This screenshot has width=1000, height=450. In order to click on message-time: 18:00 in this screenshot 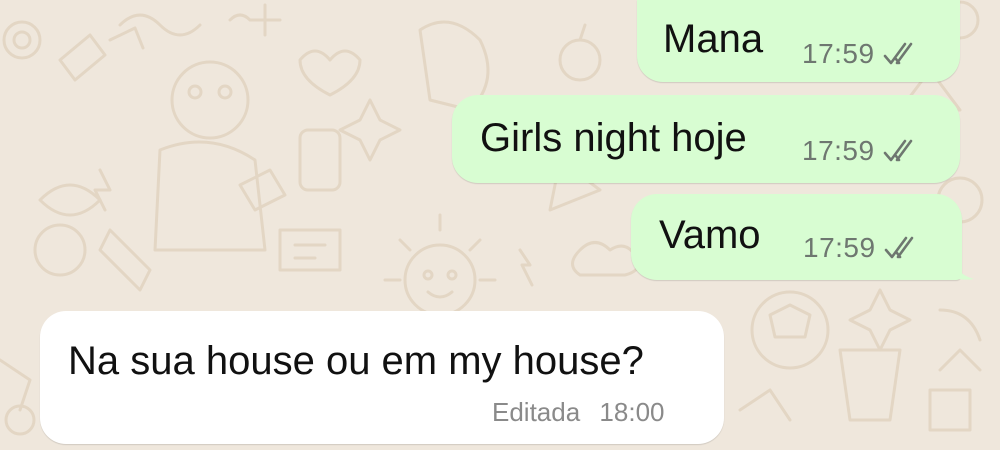, I will do `click(632, 412)`.